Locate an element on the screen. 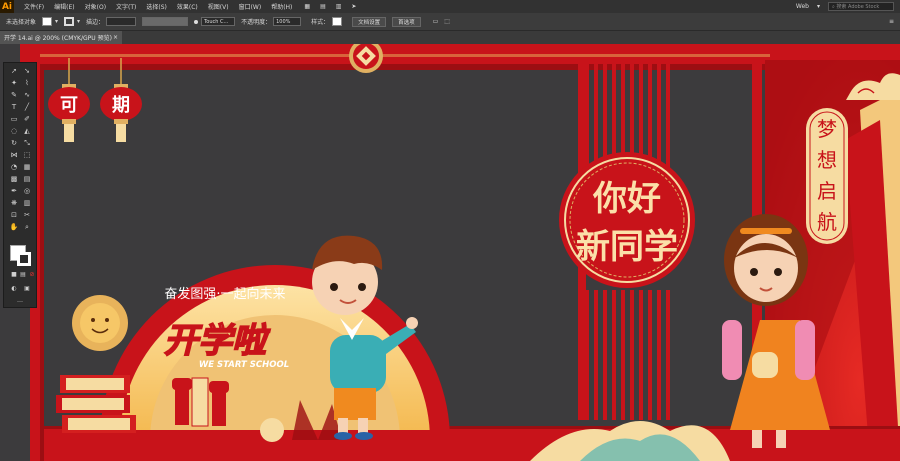 This screenshot has width=900, height=461. graph-tool-icon: ▥ is located at coordinates (27, 203).